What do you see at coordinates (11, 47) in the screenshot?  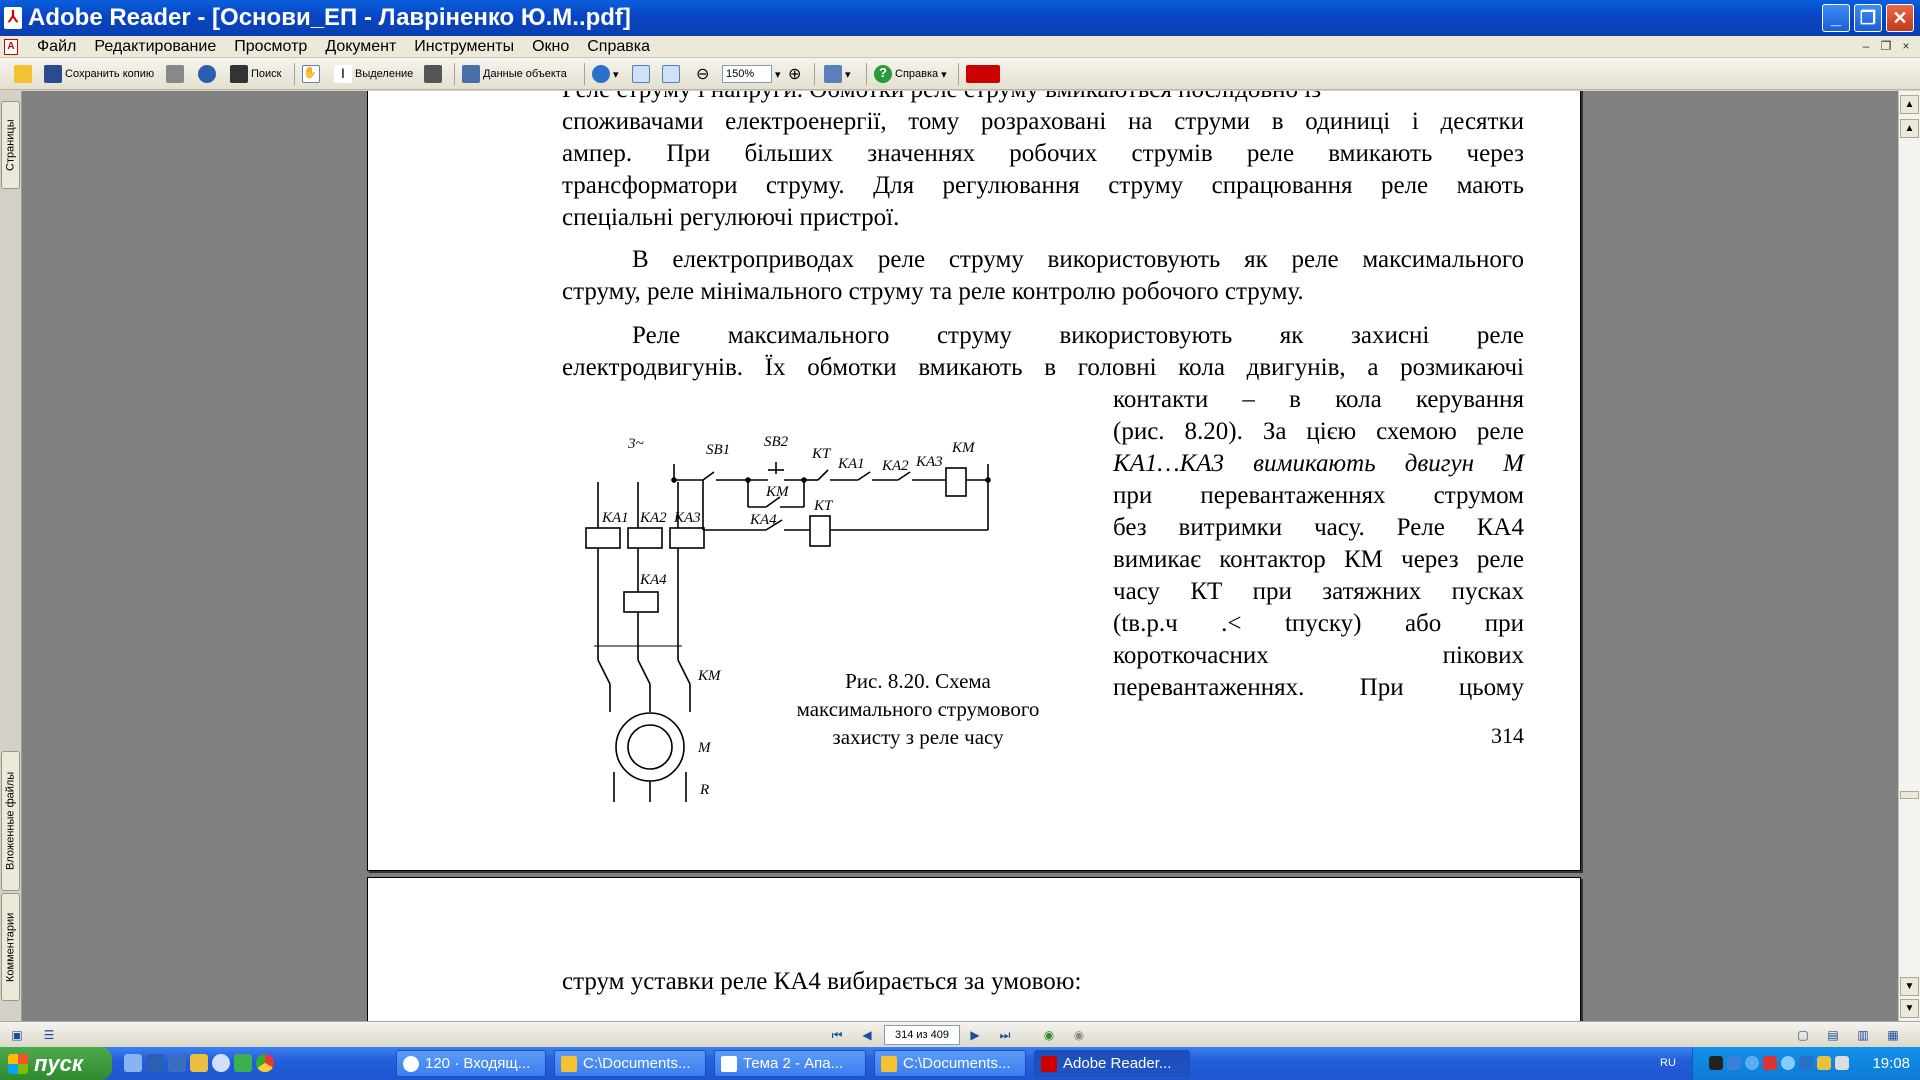 I see `document-icon: A` at bounding box center [11, 47].